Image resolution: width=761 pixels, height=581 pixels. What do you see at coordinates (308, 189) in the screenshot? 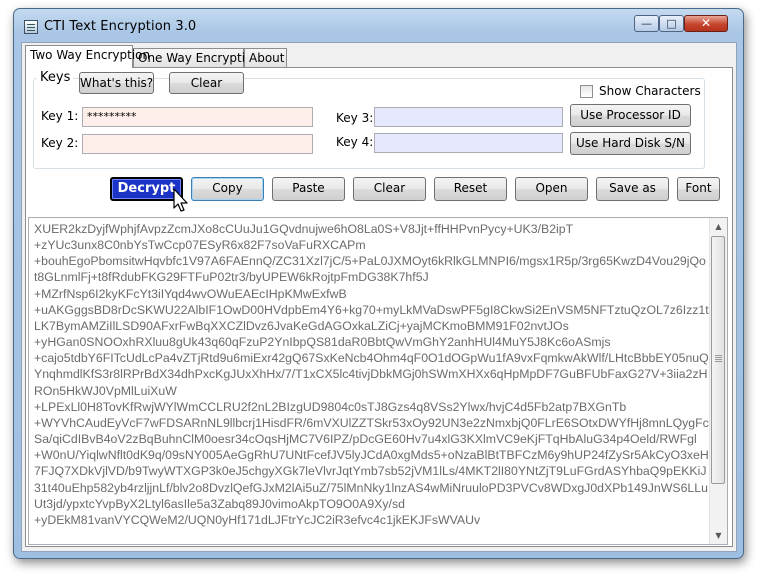
I see `paste-button: Paste` at bounding box center [308, 189].